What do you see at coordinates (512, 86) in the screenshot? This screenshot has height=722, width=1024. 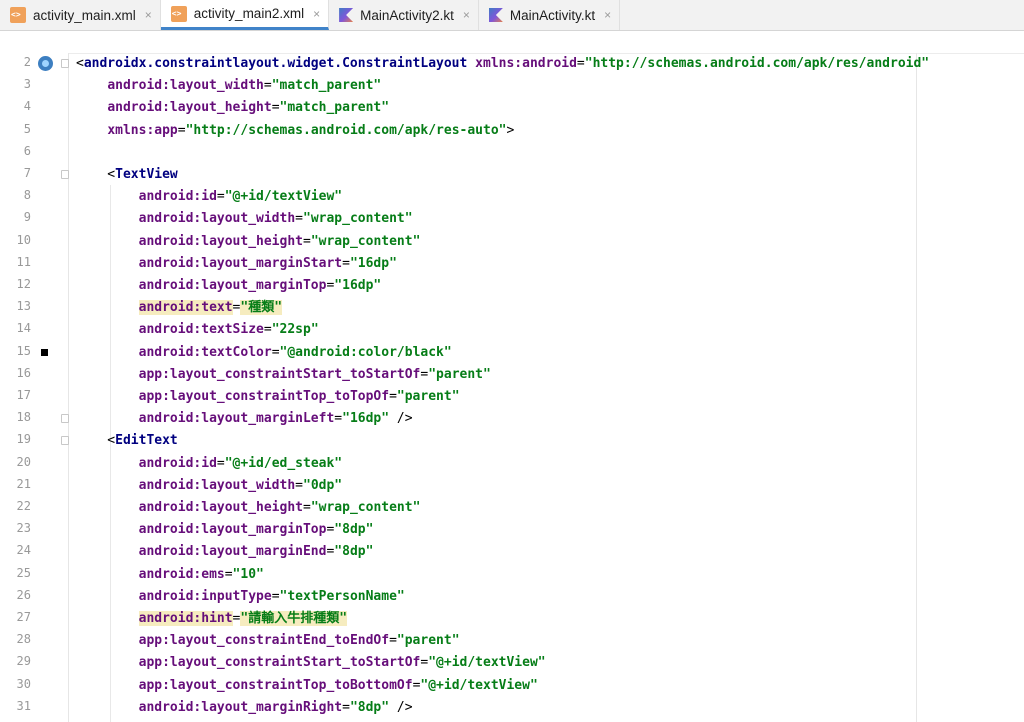 I see `code-line: 3 android:layout_width="match_parent"` at bounding box center [512, 86].